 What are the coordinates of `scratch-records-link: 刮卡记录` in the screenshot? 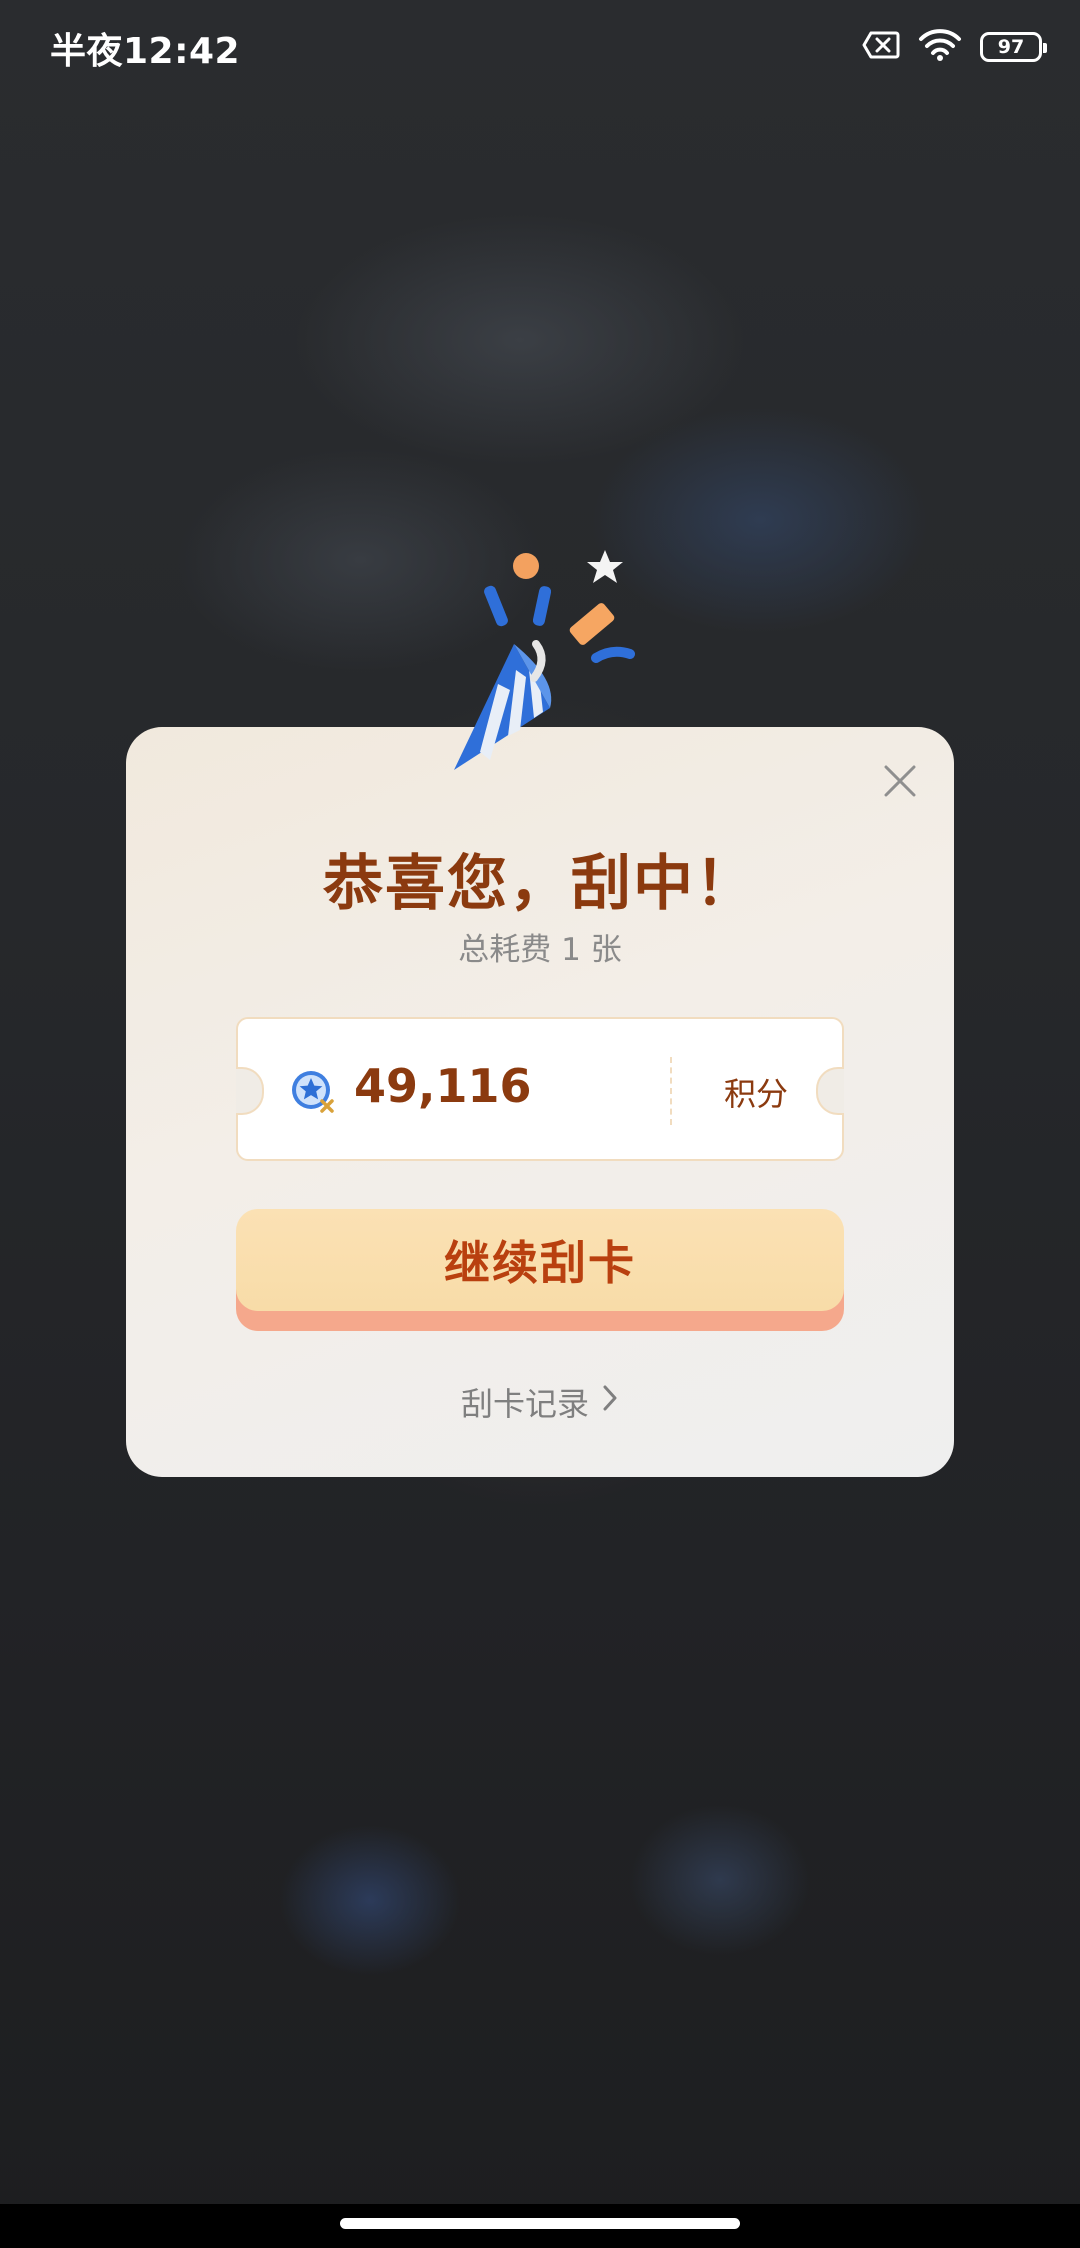 It's located at (540, 1402).